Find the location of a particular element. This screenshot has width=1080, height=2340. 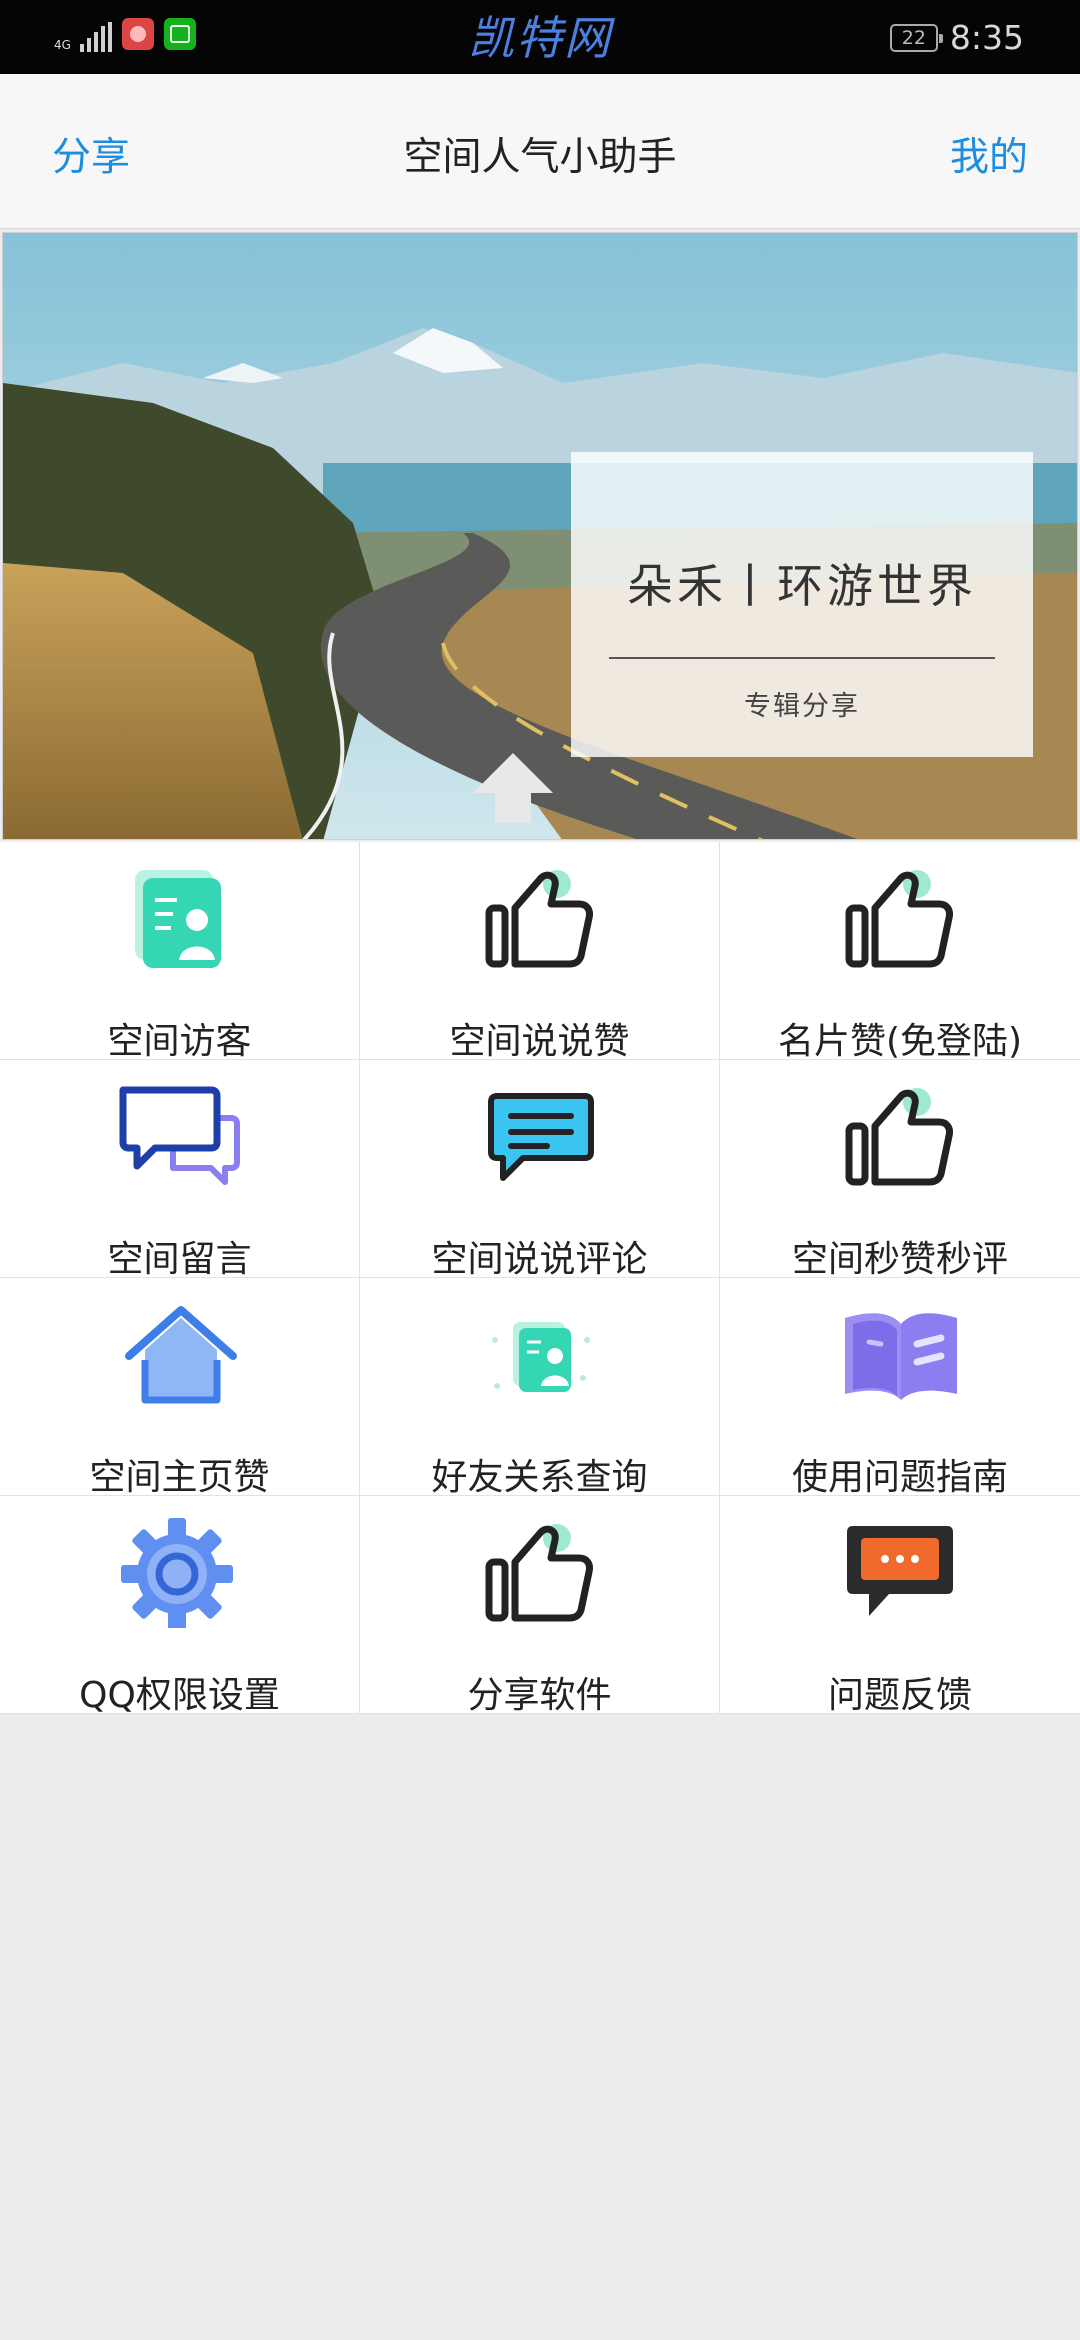

status-right: 22 8:35 is located at coordinates (956, 37).